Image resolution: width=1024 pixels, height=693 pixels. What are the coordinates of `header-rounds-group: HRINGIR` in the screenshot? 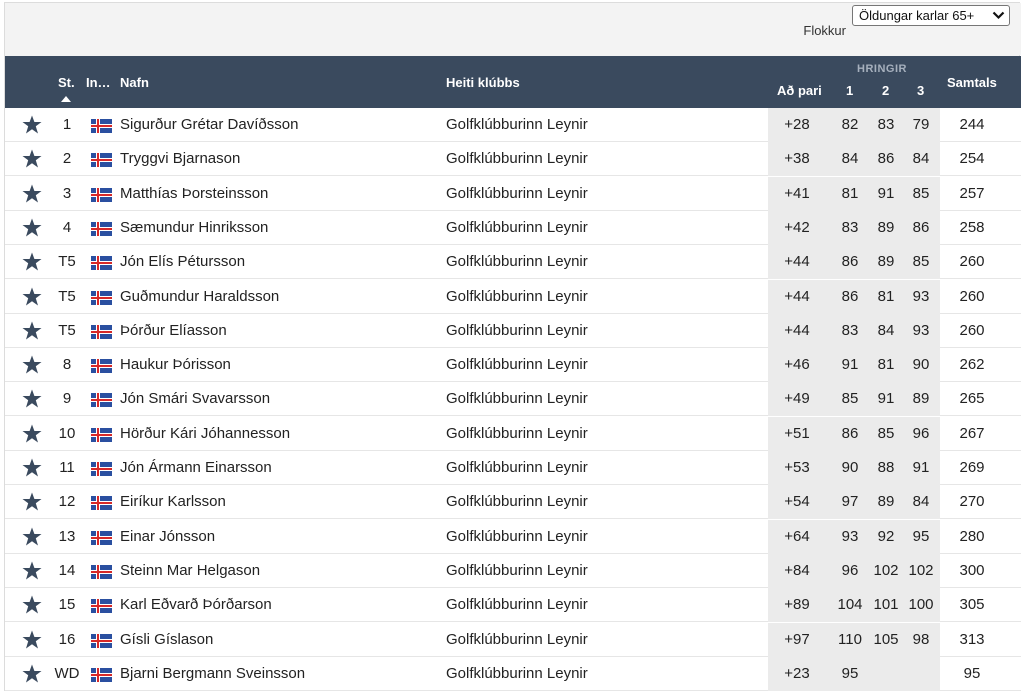 It's located at (882, 69).